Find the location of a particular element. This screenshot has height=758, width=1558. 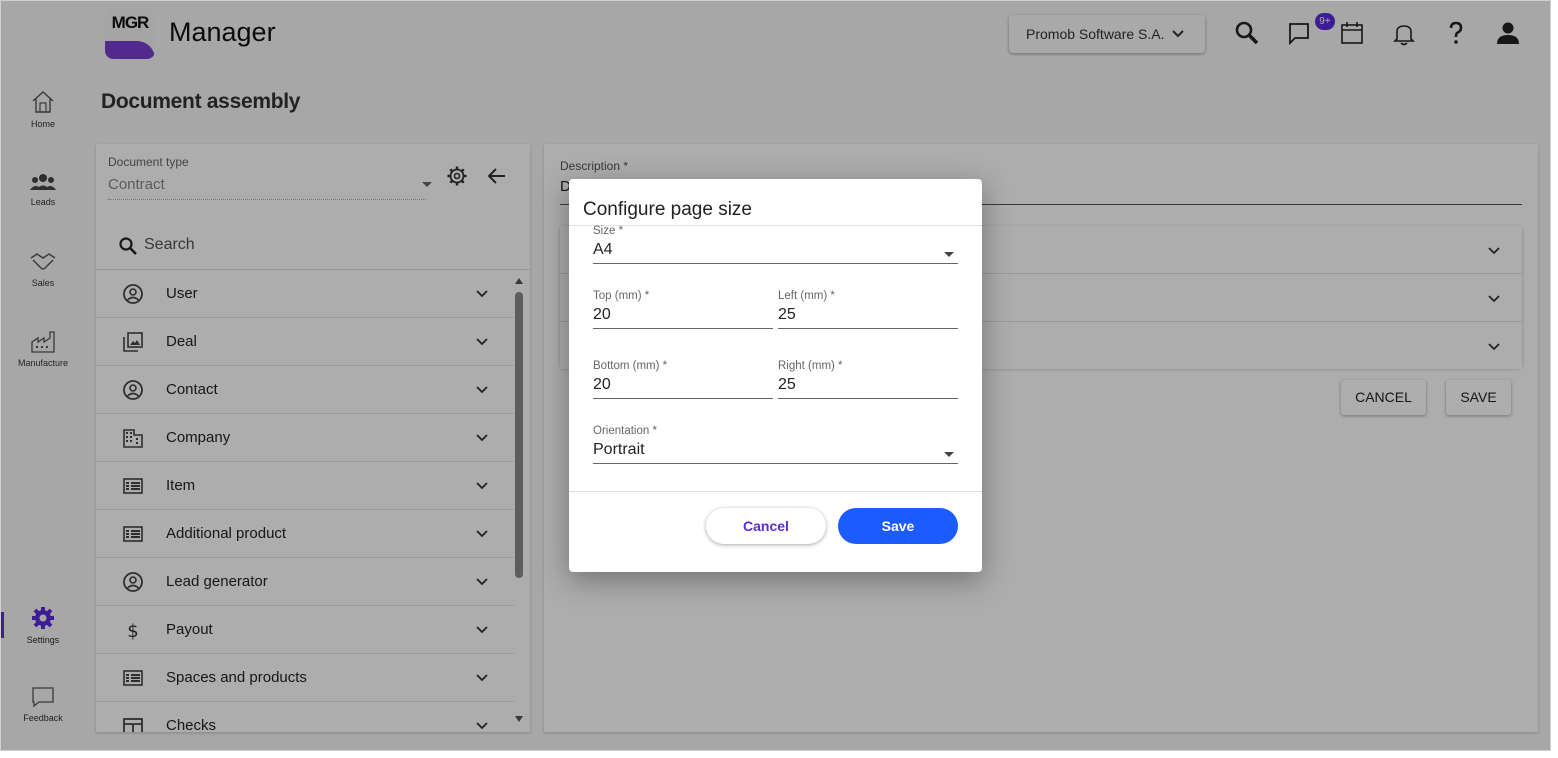

right-label: Right (mm) * is located at coordinates (810, 366).